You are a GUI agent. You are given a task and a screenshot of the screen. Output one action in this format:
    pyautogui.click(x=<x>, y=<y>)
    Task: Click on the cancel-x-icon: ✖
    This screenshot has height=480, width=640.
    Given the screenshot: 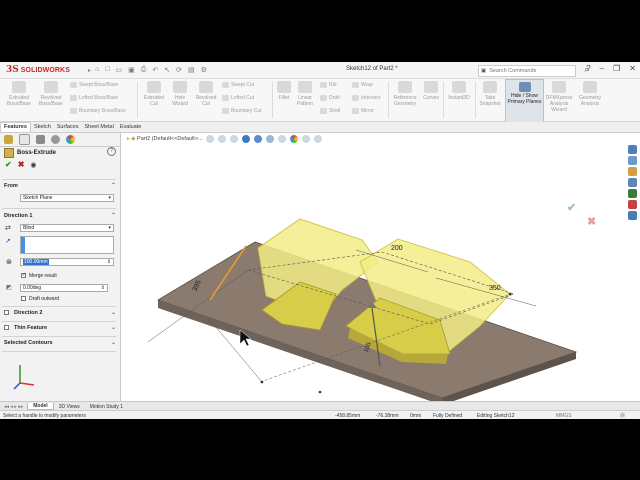 What is the action you would take?
    pyautogui.click(x=21, y=164)
    